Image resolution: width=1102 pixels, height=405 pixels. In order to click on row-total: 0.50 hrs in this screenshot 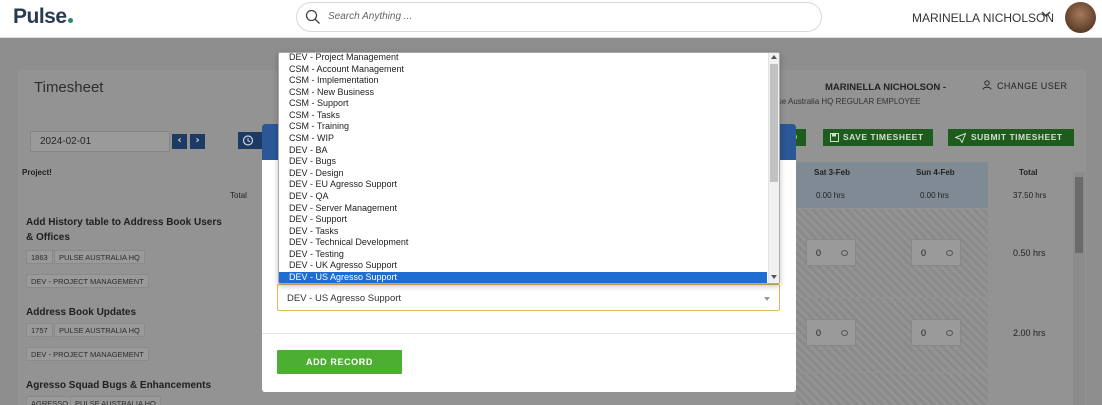, I will do `click(1029, 253)`.